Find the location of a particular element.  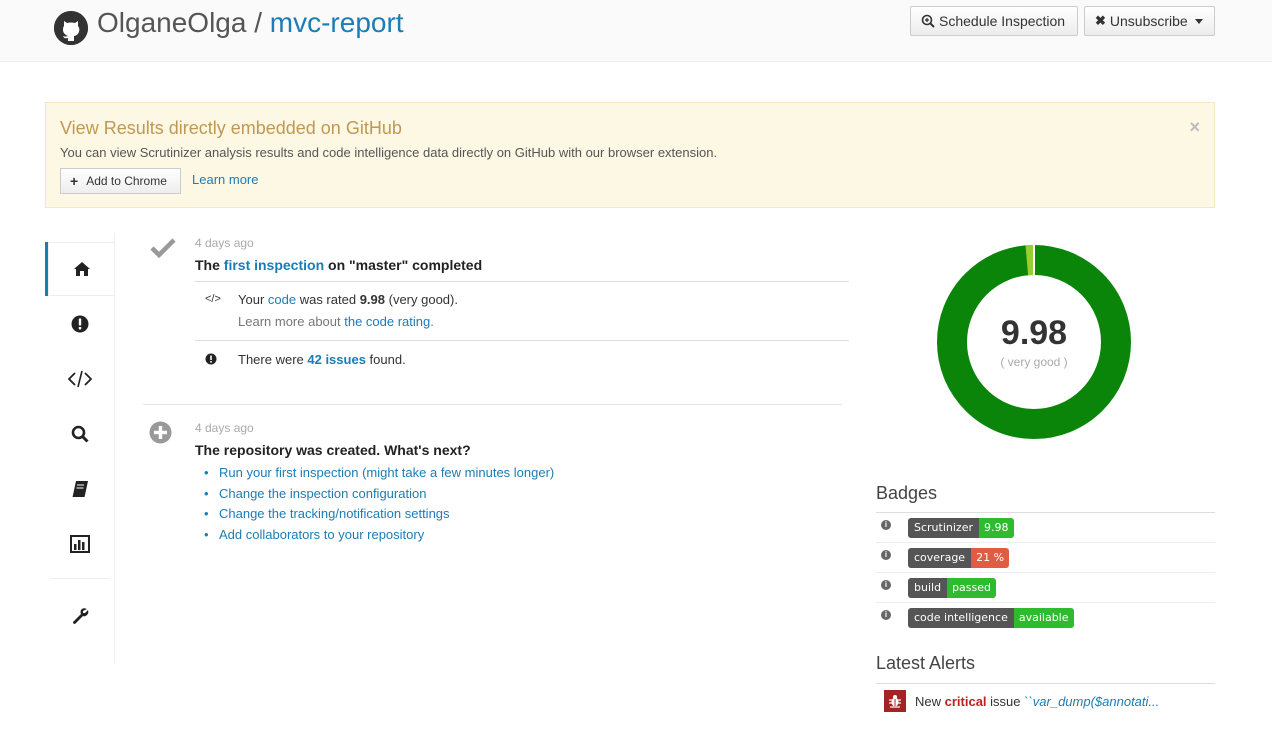

alert-middle: issue is located at coordinates (1005, 701).